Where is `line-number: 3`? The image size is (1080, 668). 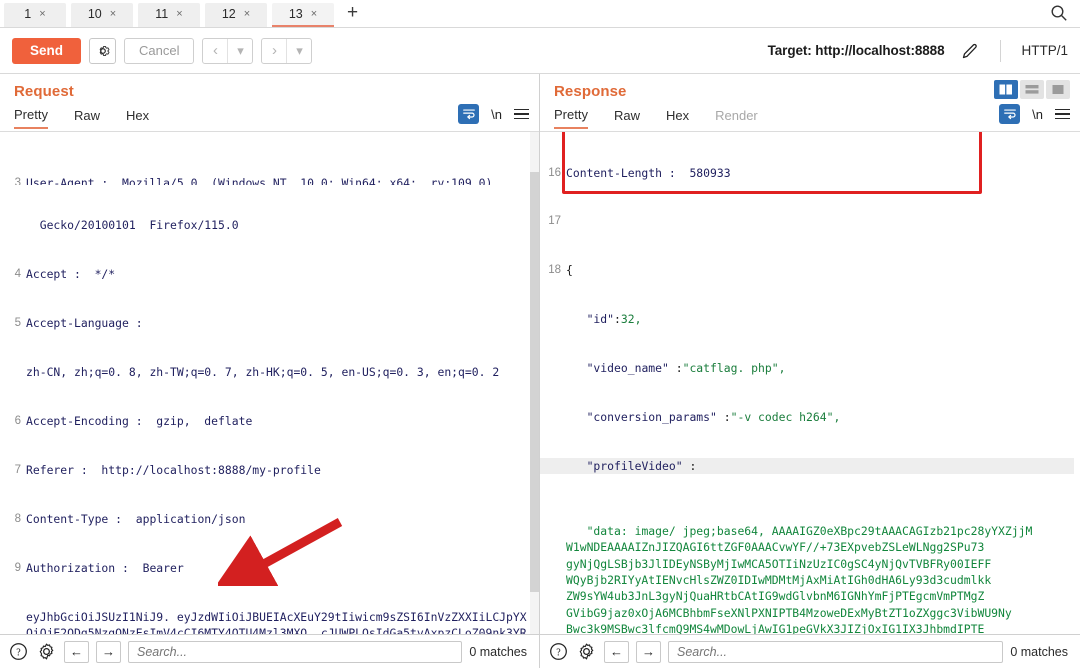
line-number: 3 is located at coordinates (17, 180).